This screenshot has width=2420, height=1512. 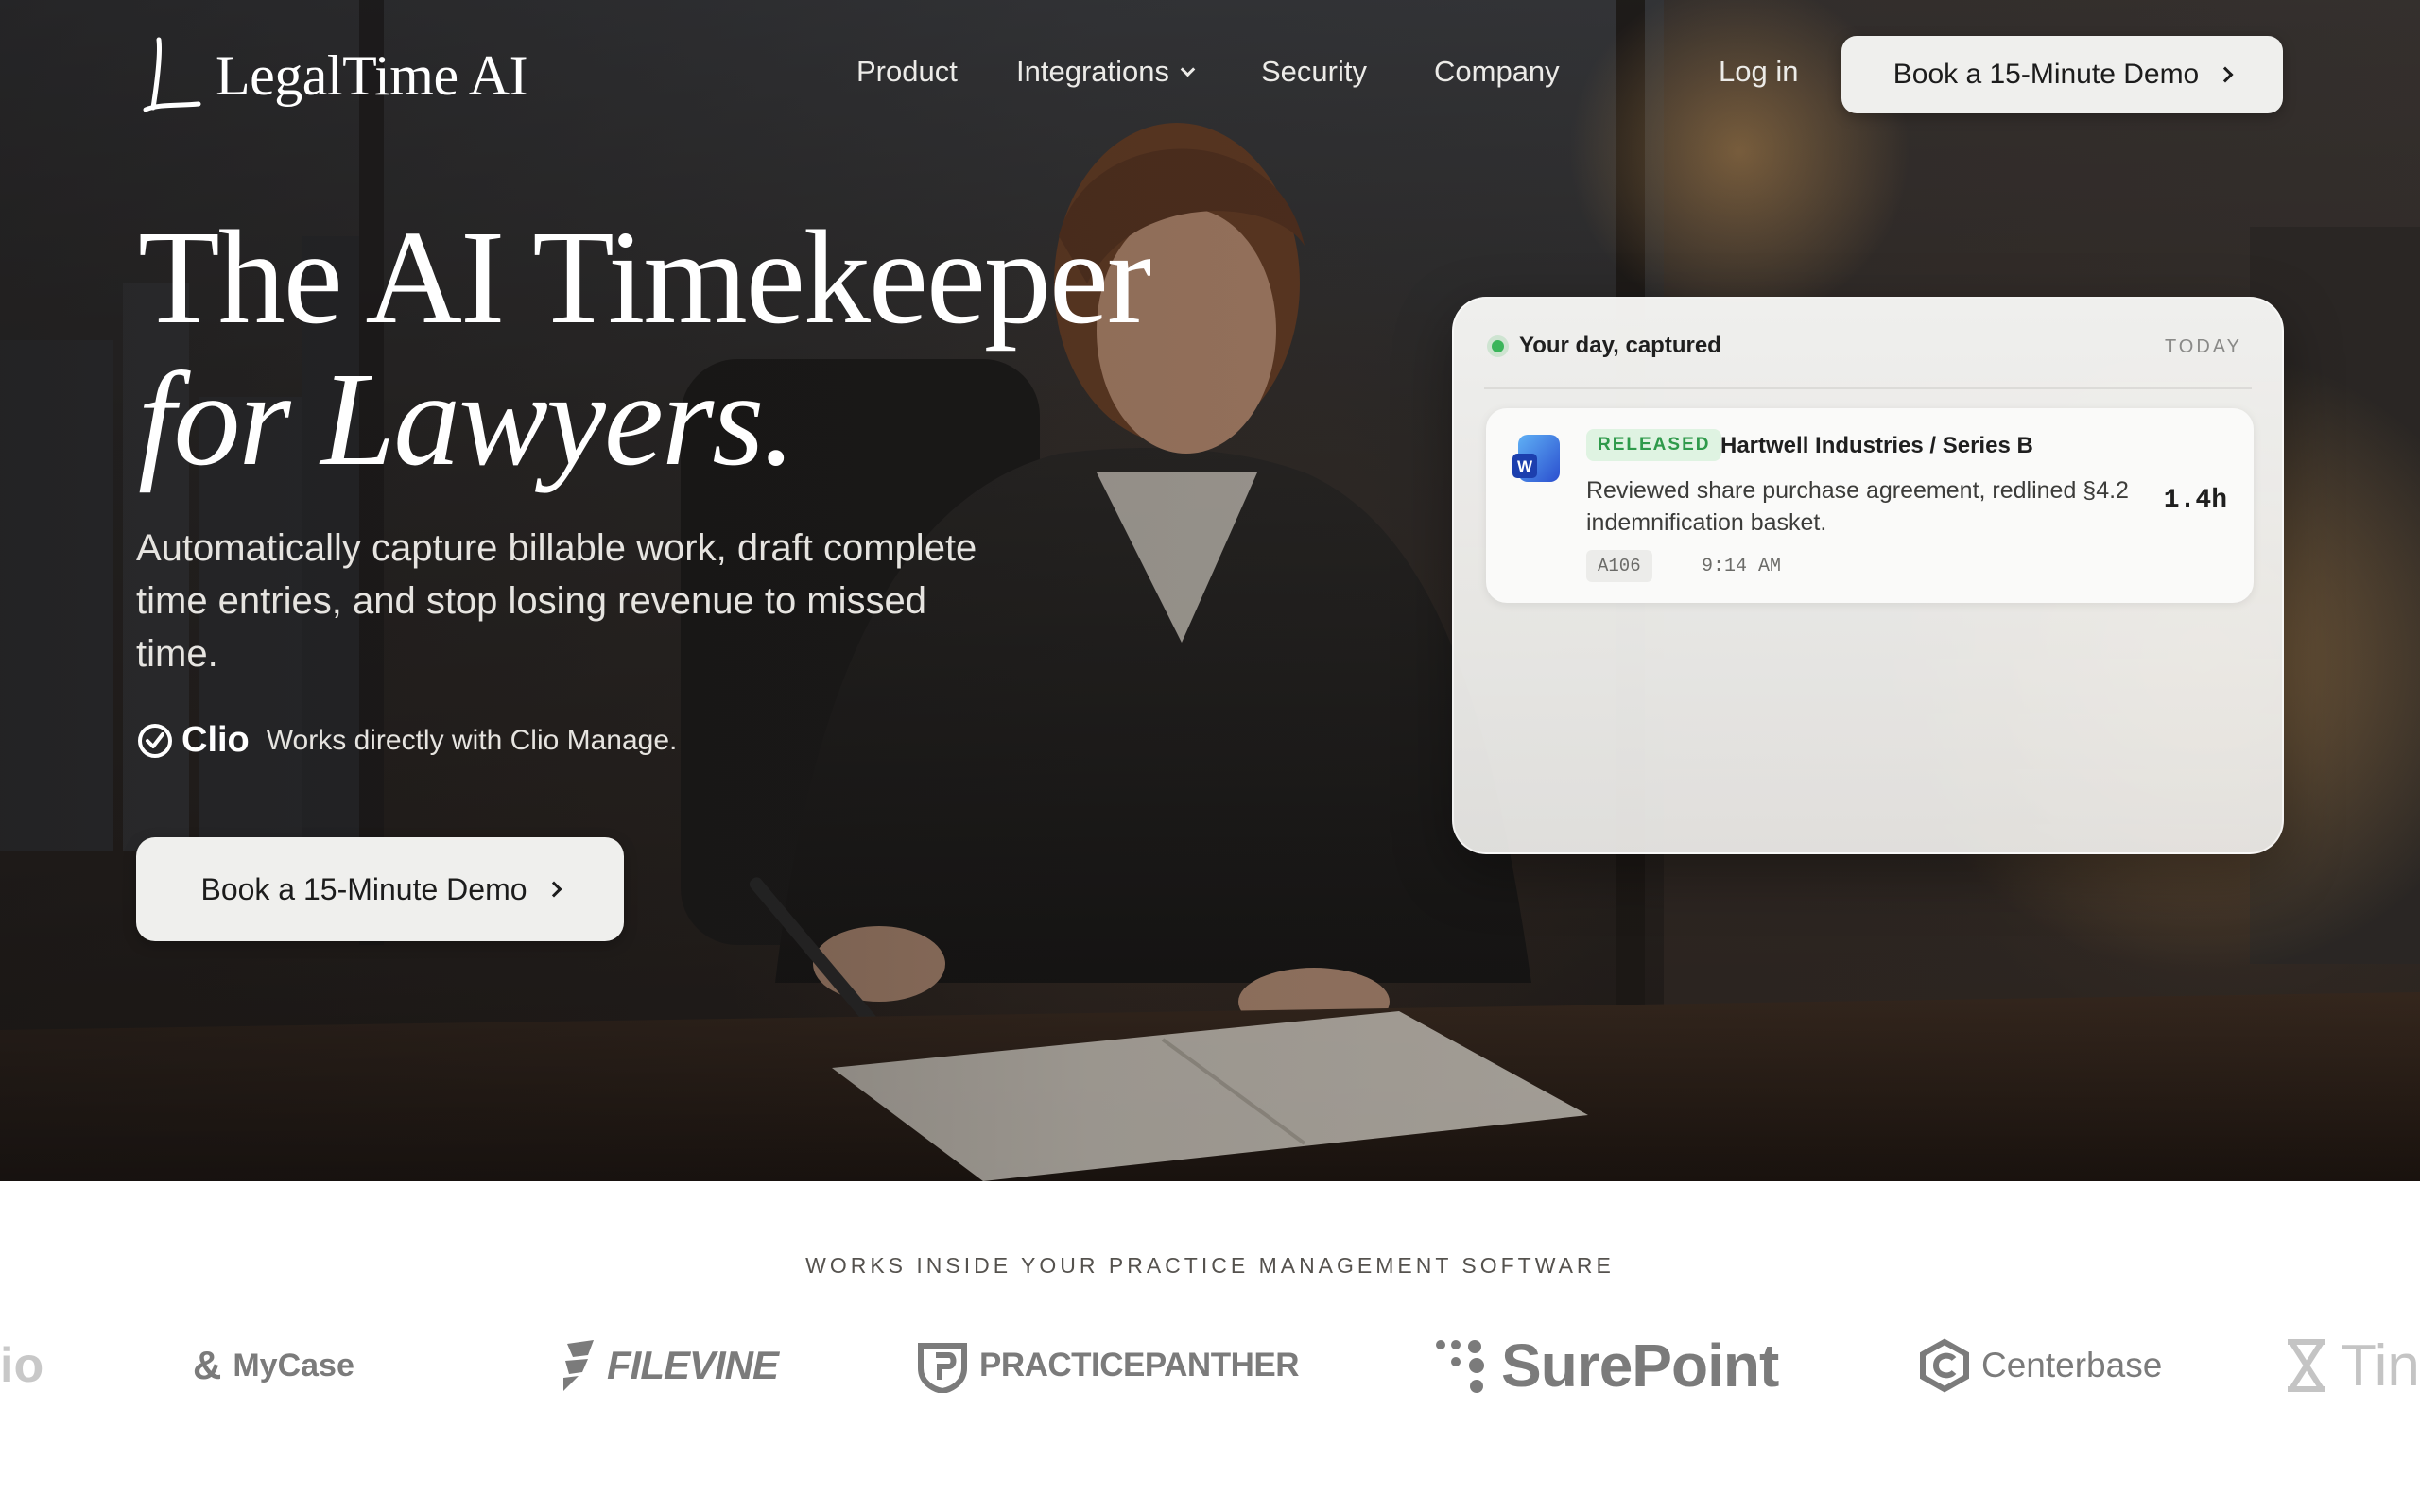 I want to click on nav-security: Security, so click(x=1314, y=72).